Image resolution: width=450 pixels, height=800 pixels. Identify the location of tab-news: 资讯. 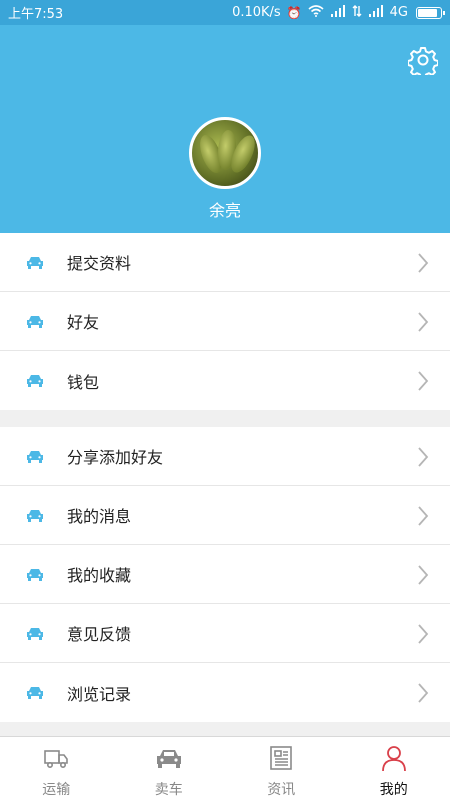
(281, 768).